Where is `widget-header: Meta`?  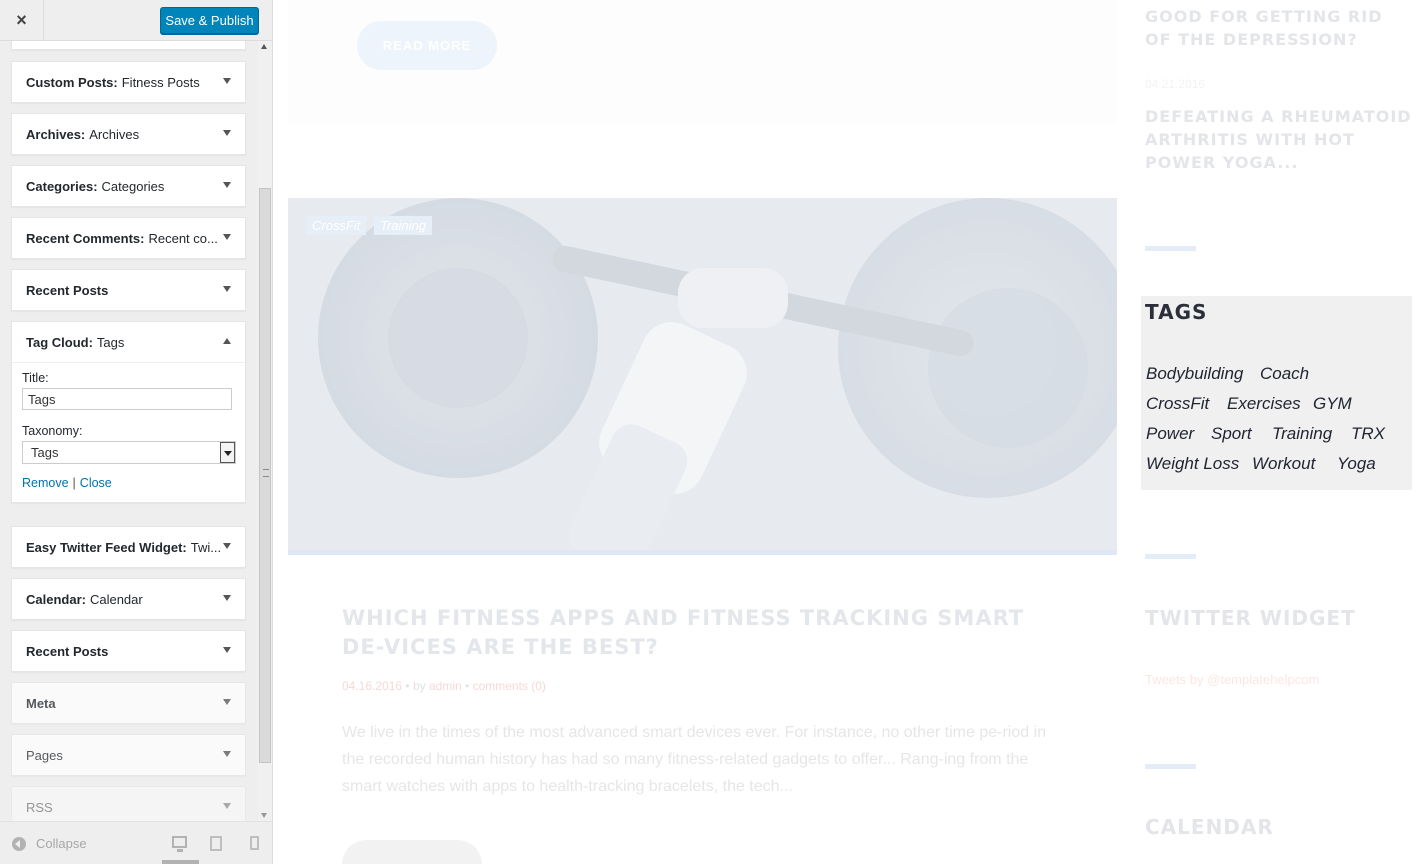 widget-header: Meta is located at coordinates (128, 703).